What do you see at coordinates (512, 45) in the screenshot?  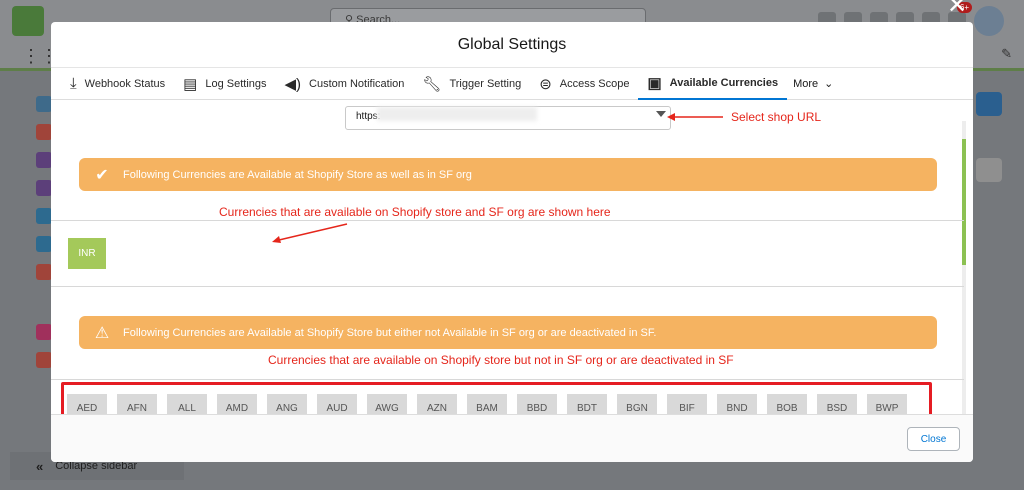 I see `modal-title: Global Settings` at bounding box center [512, 45].